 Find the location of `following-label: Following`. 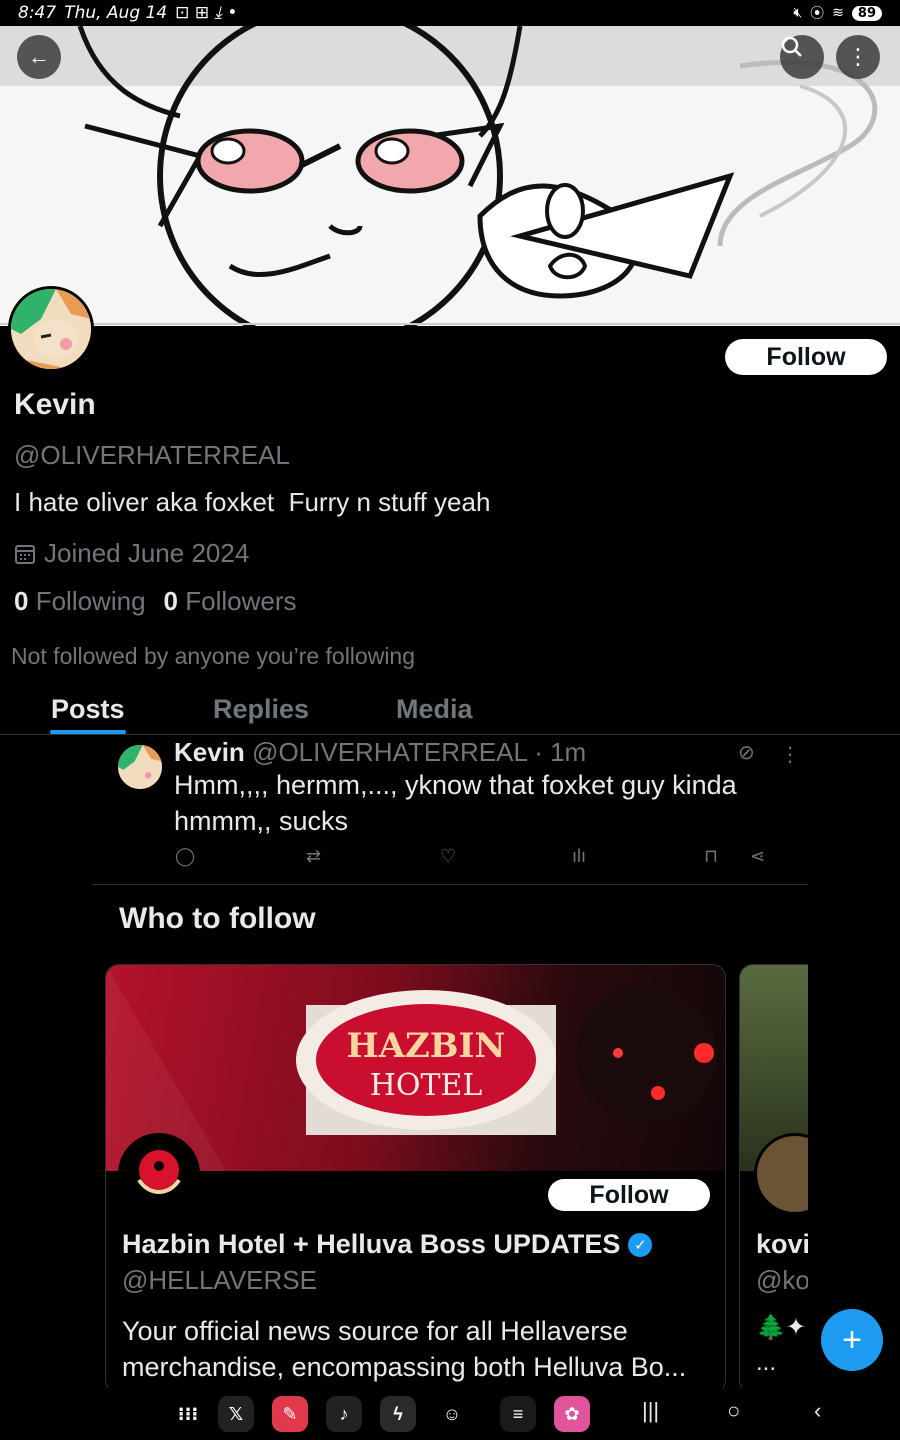

following-label: Following is located at coordinates (90, 601).